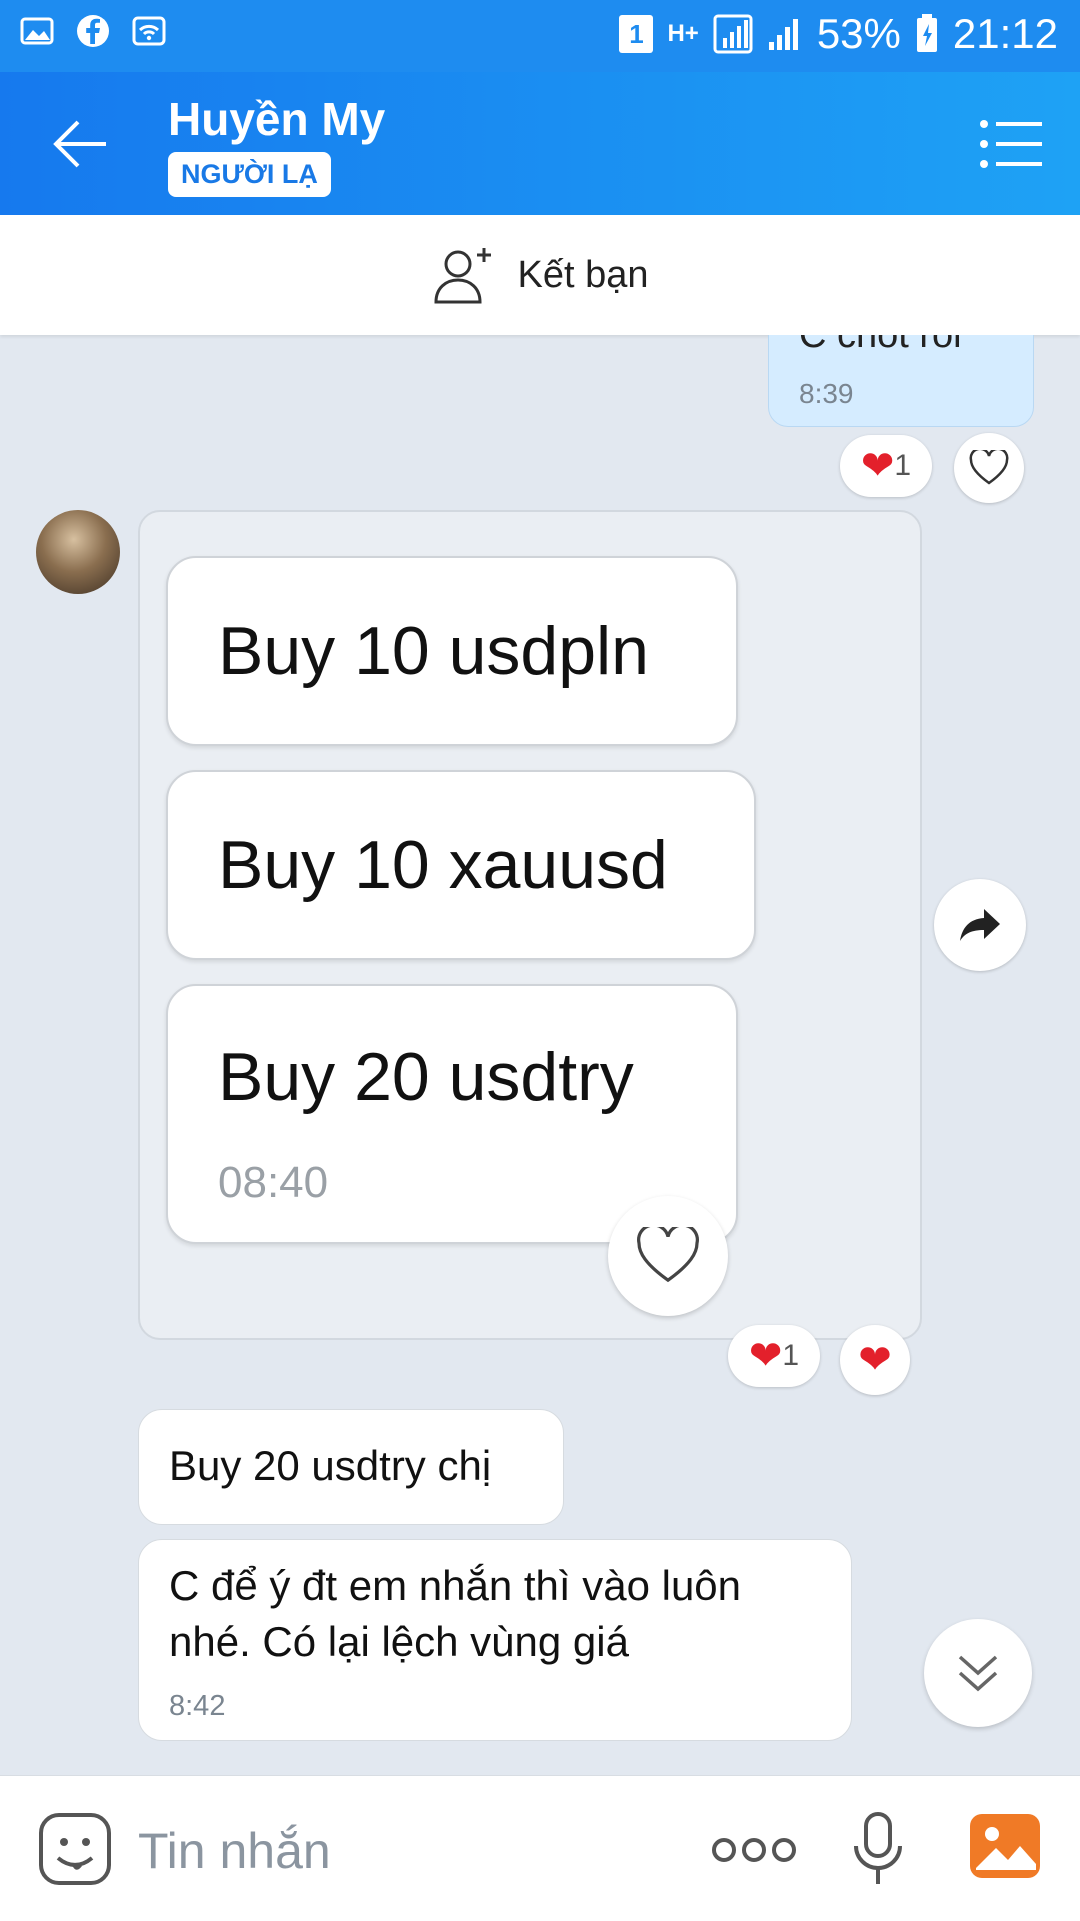  I want to click on wifi-icon, so click(149, 31).